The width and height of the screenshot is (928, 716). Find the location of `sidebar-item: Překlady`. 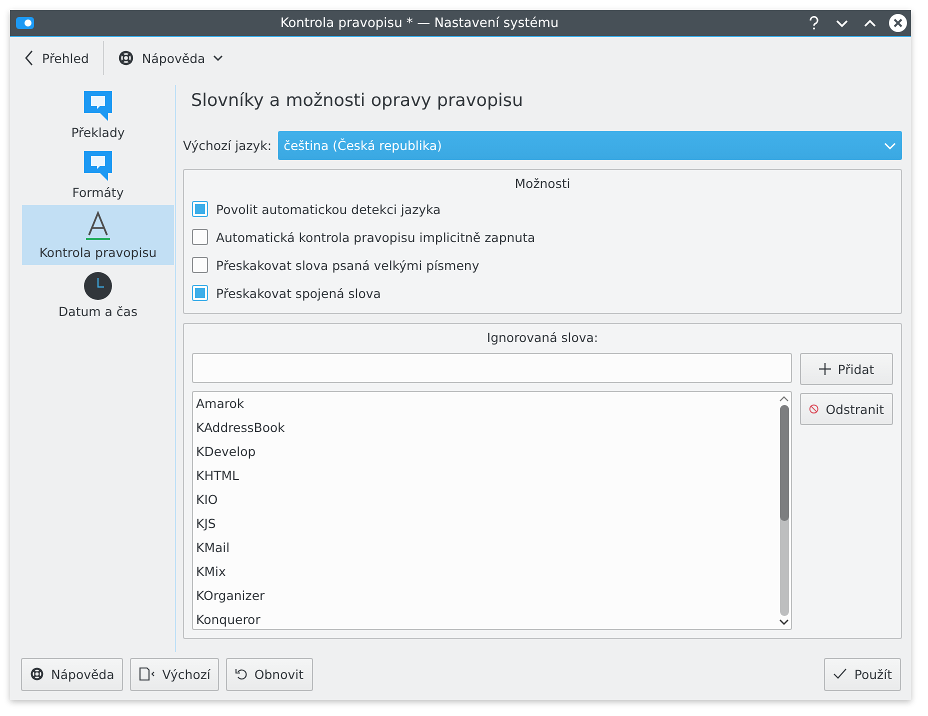

sidebar-item: Překlady is located at coordinates (98, 115).